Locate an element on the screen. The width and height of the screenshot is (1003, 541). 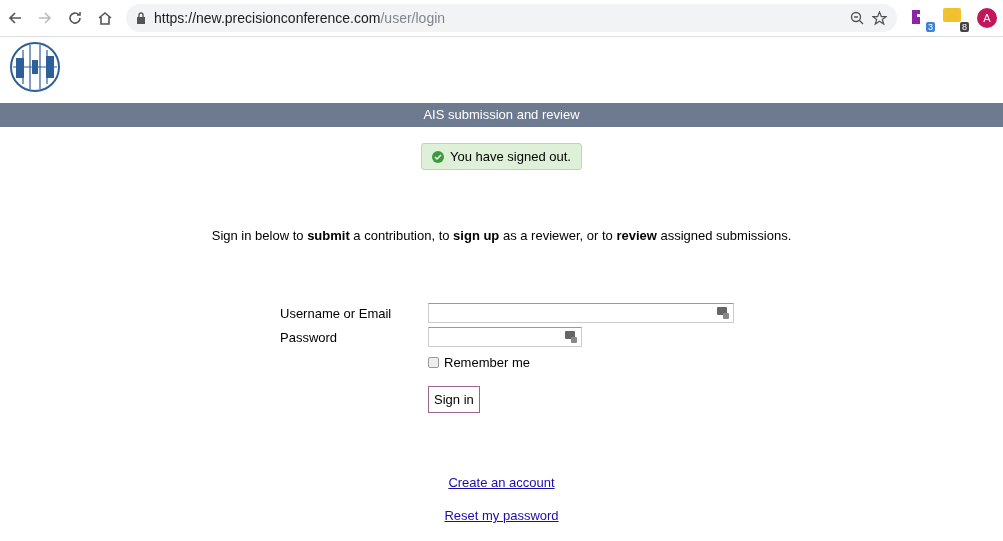
check-circle-icon is located at coordinates (438, 156).